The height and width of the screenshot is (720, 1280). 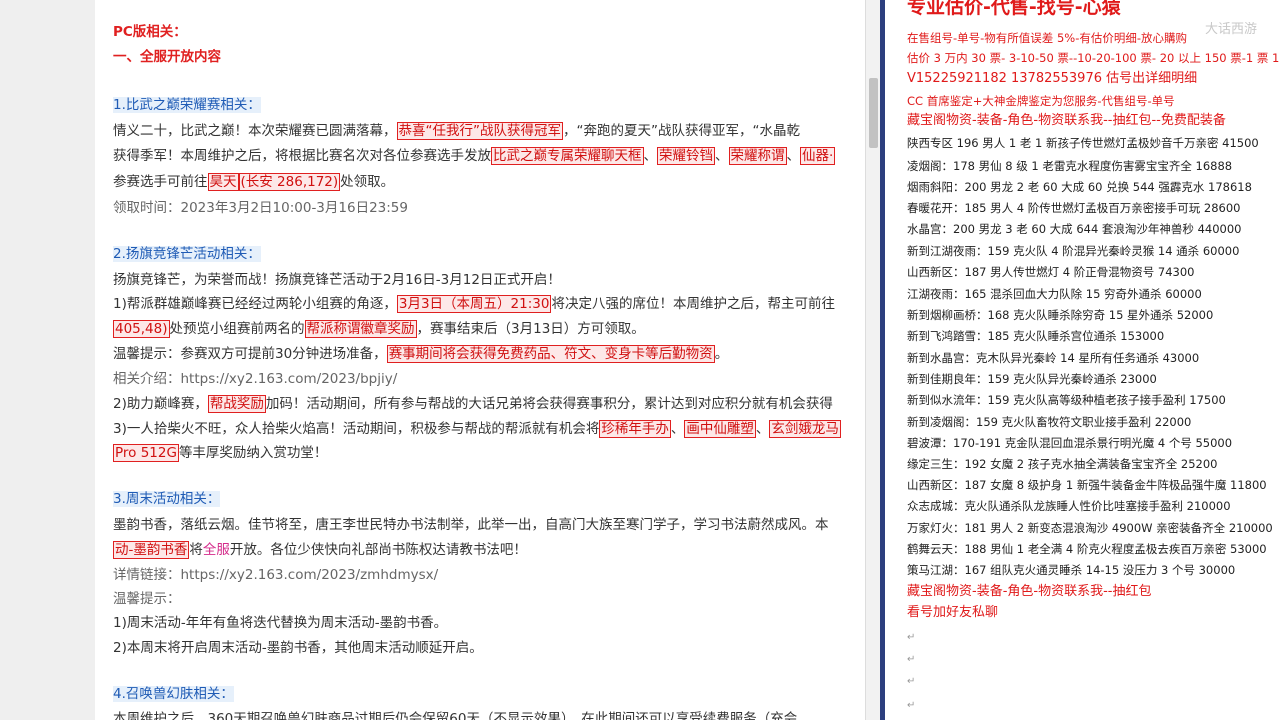 What do you see at coordinates (254, 182) in the screenshot?
I see `section-1-line-3: 参赛选手可前往 昊天 (长安 286,172) 处领取。` at bounding box center [254, 182].